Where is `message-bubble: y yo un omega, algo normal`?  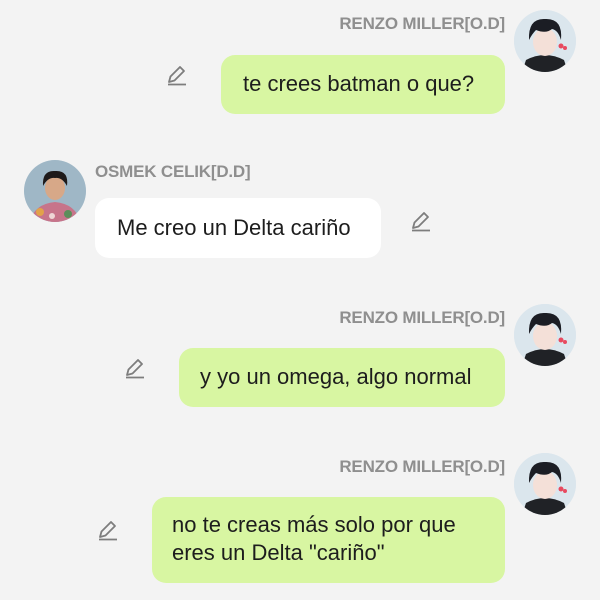
message-bubble: y yo un omega, algo normal is located at coordinates (342, 377).